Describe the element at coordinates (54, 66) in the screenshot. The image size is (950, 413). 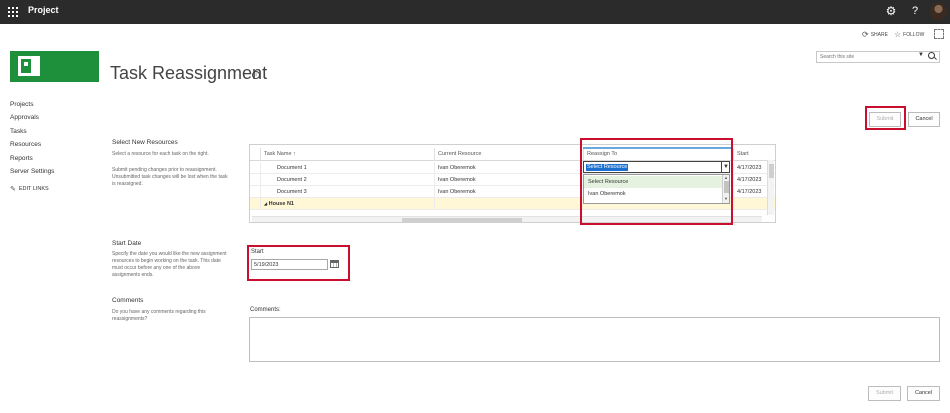
I see `project-logo` at that location.